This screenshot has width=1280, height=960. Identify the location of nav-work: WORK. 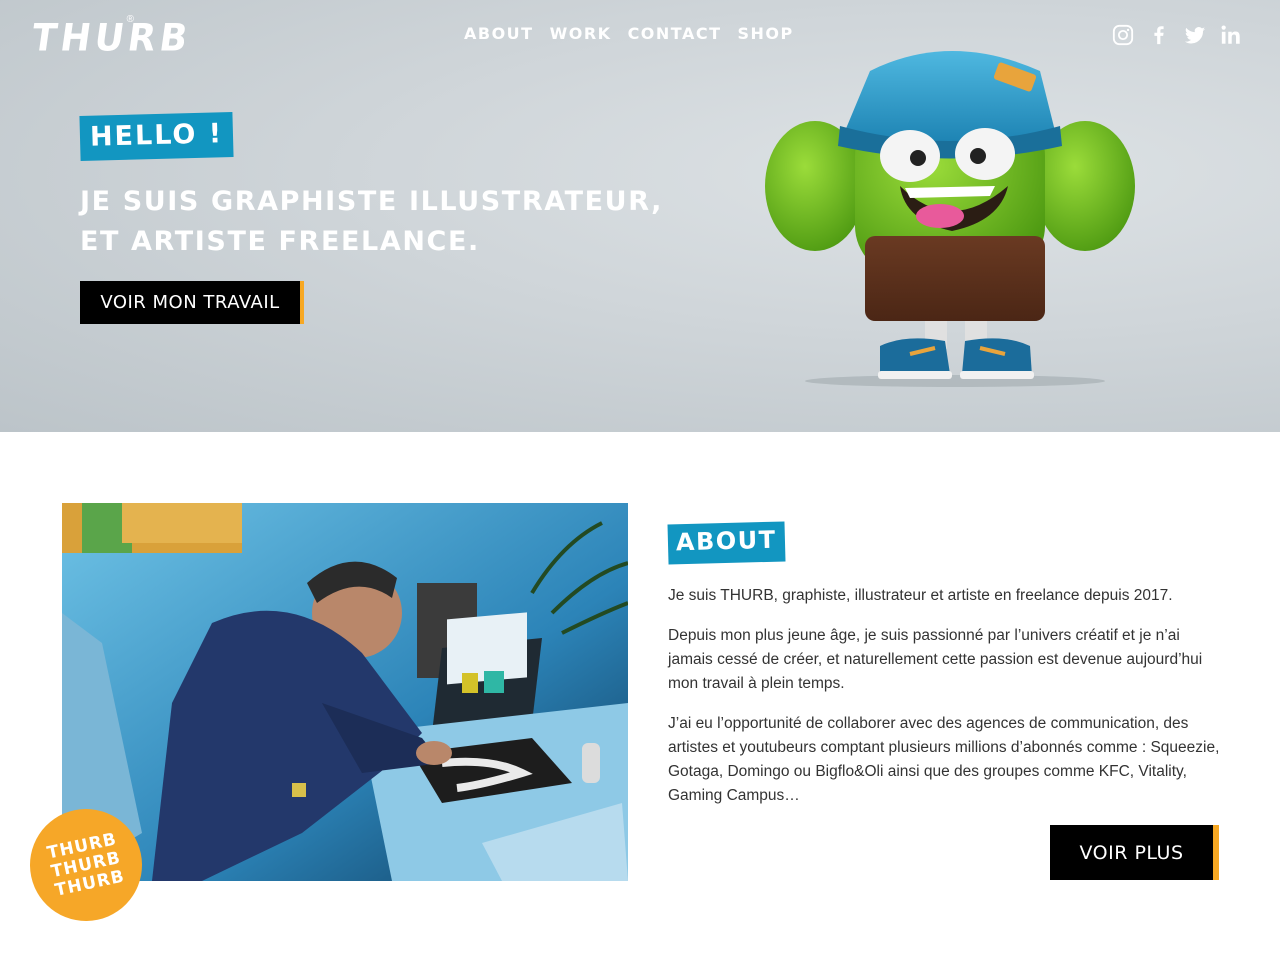
(581, 33).